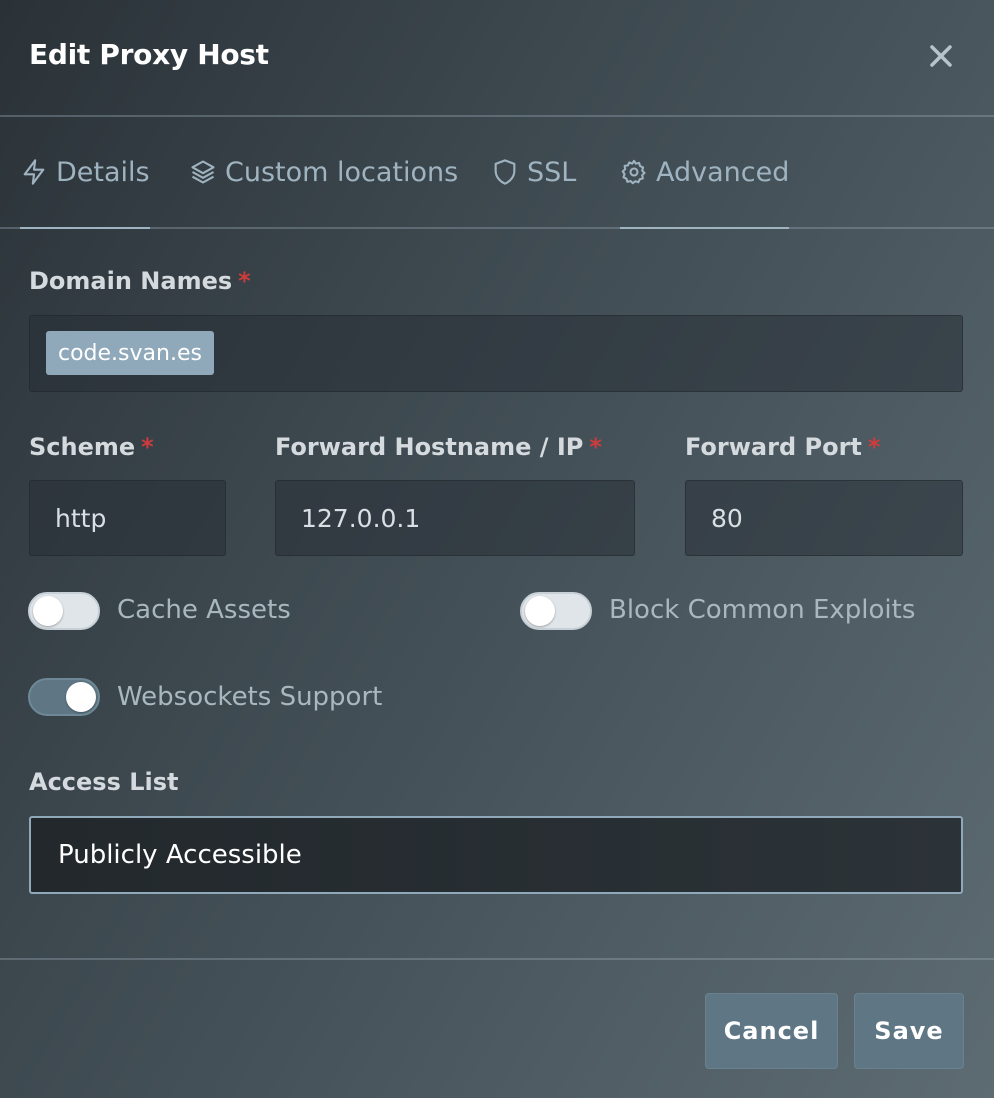 The image size is (994, 1098). I want to click on tab-advanced-label: Advanced, so click(723, 172).